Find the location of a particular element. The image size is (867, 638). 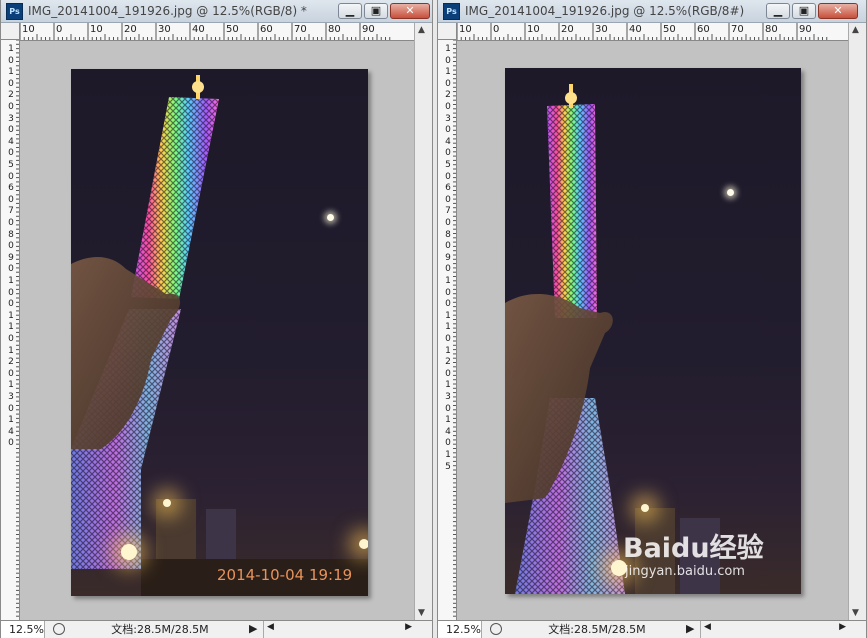

moon is located at coordinates (730, 192).